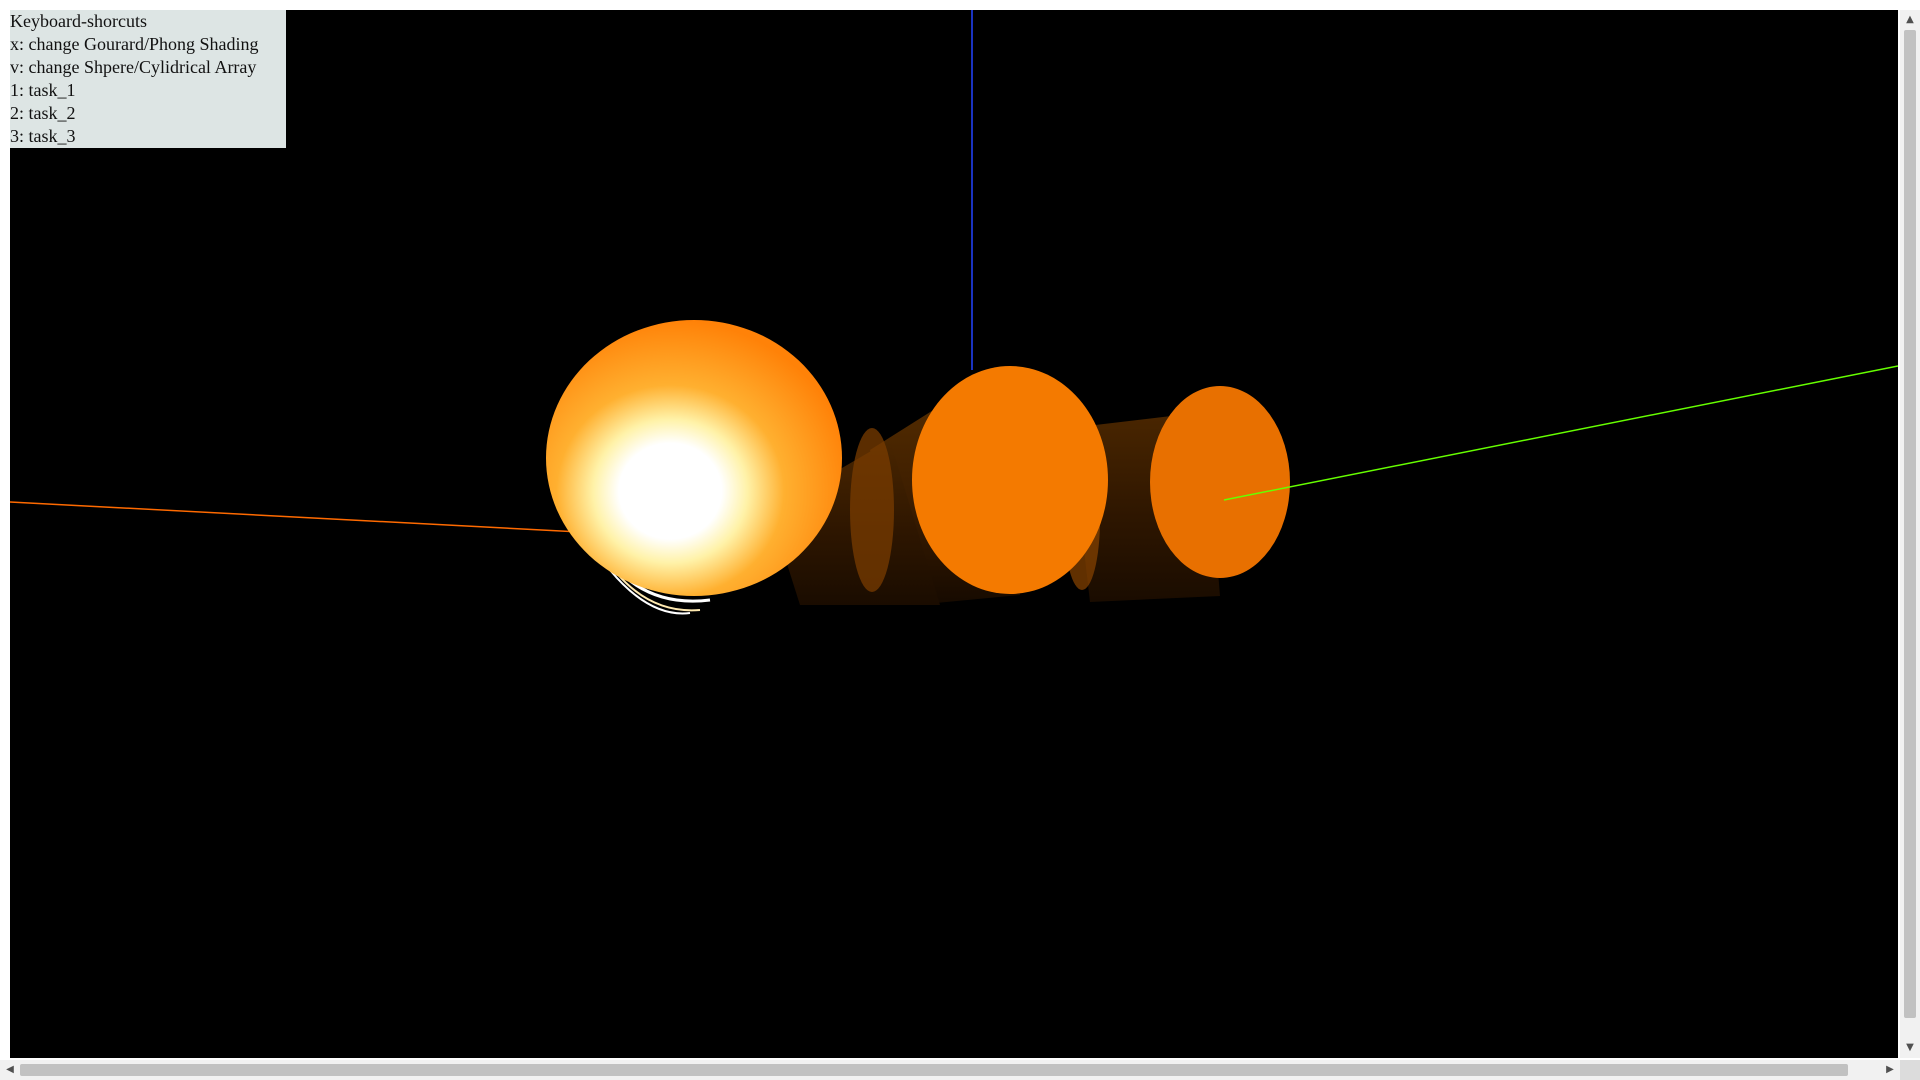 The image size is (1920, 1080). I want to click on shortcut-3: 3: task_3, so click(43, 136).